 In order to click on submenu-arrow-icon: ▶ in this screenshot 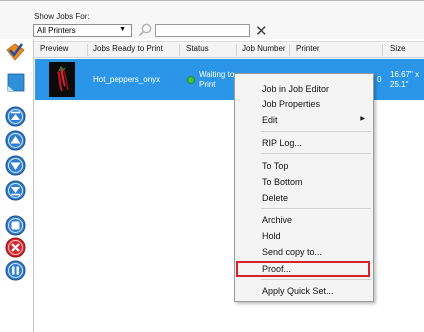, I will do `click(362, 119)`.